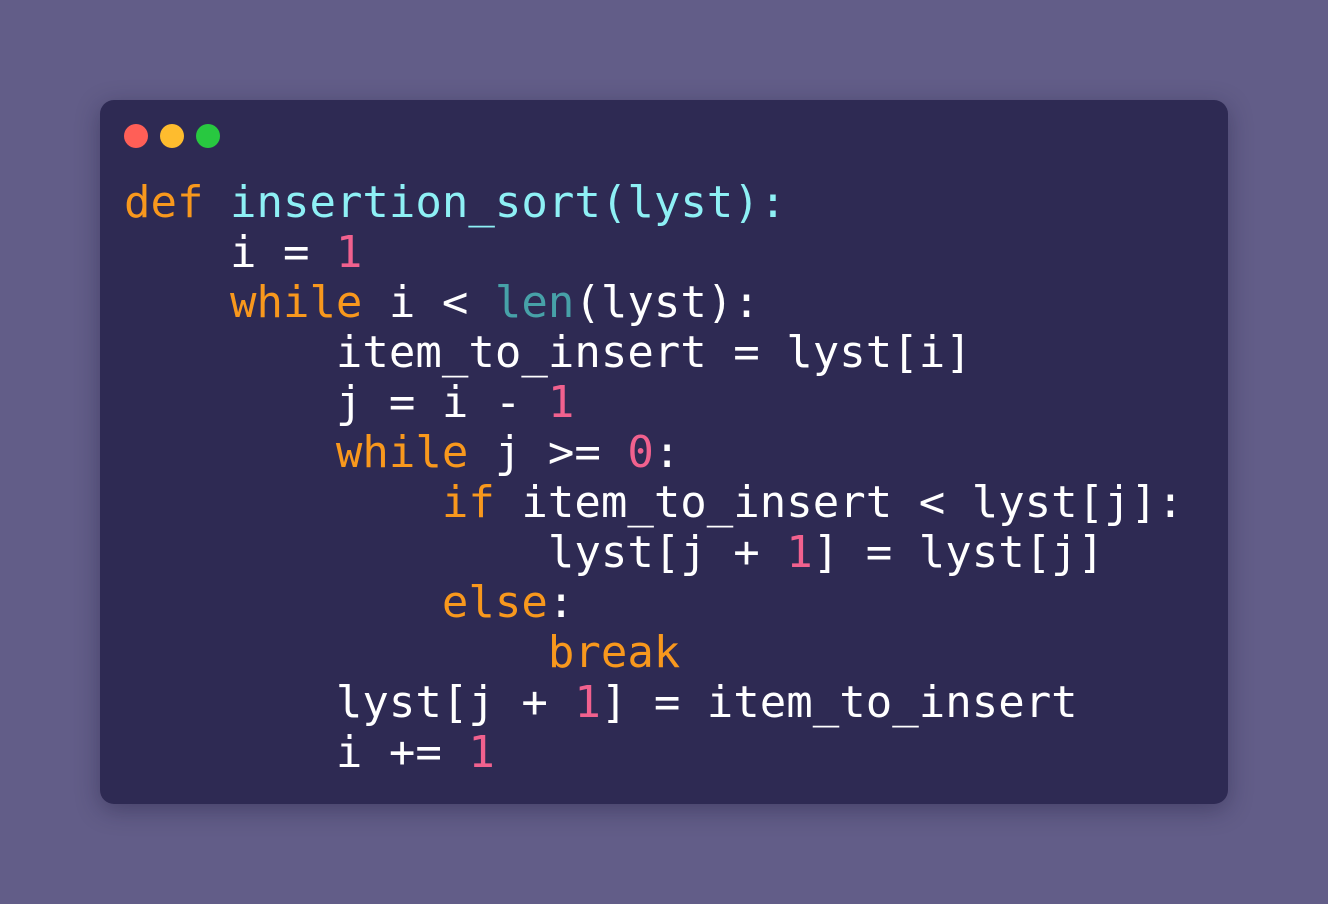  I want to click on keyword-token: if, so click(468, 502).